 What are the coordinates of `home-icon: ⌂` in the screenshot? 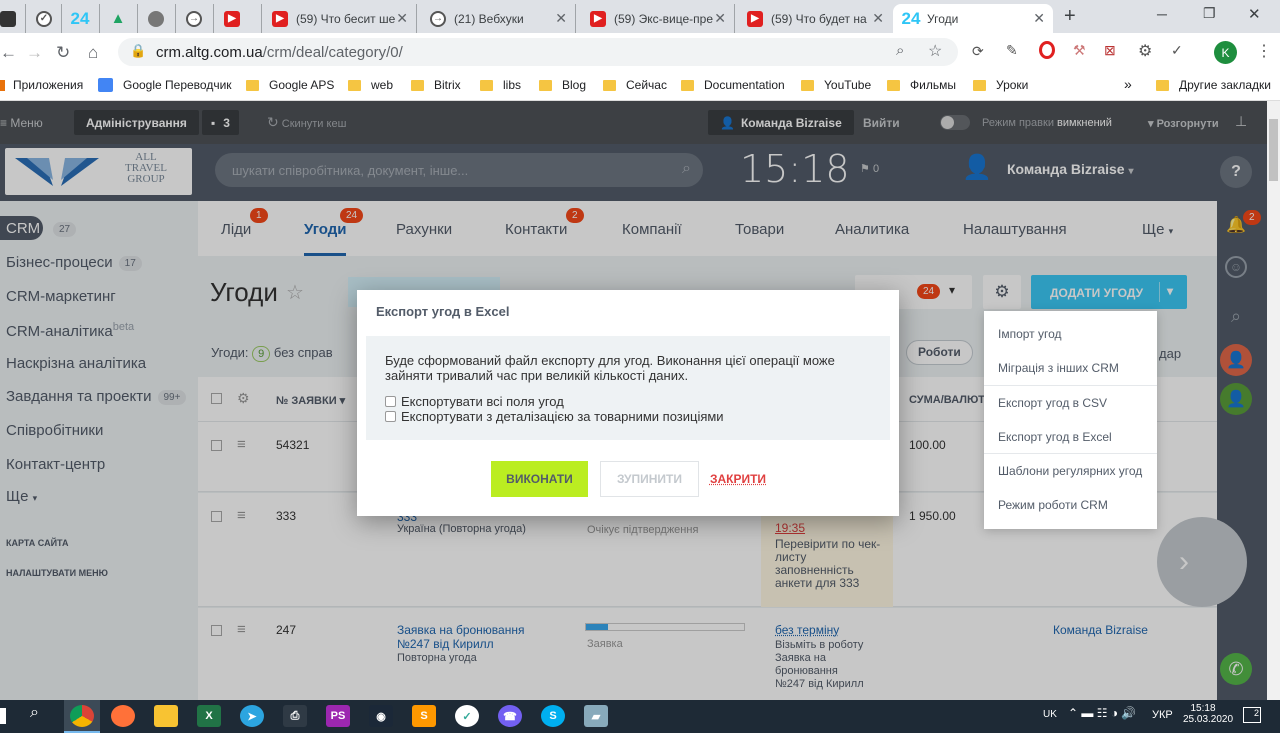 It's located at (93, 53).